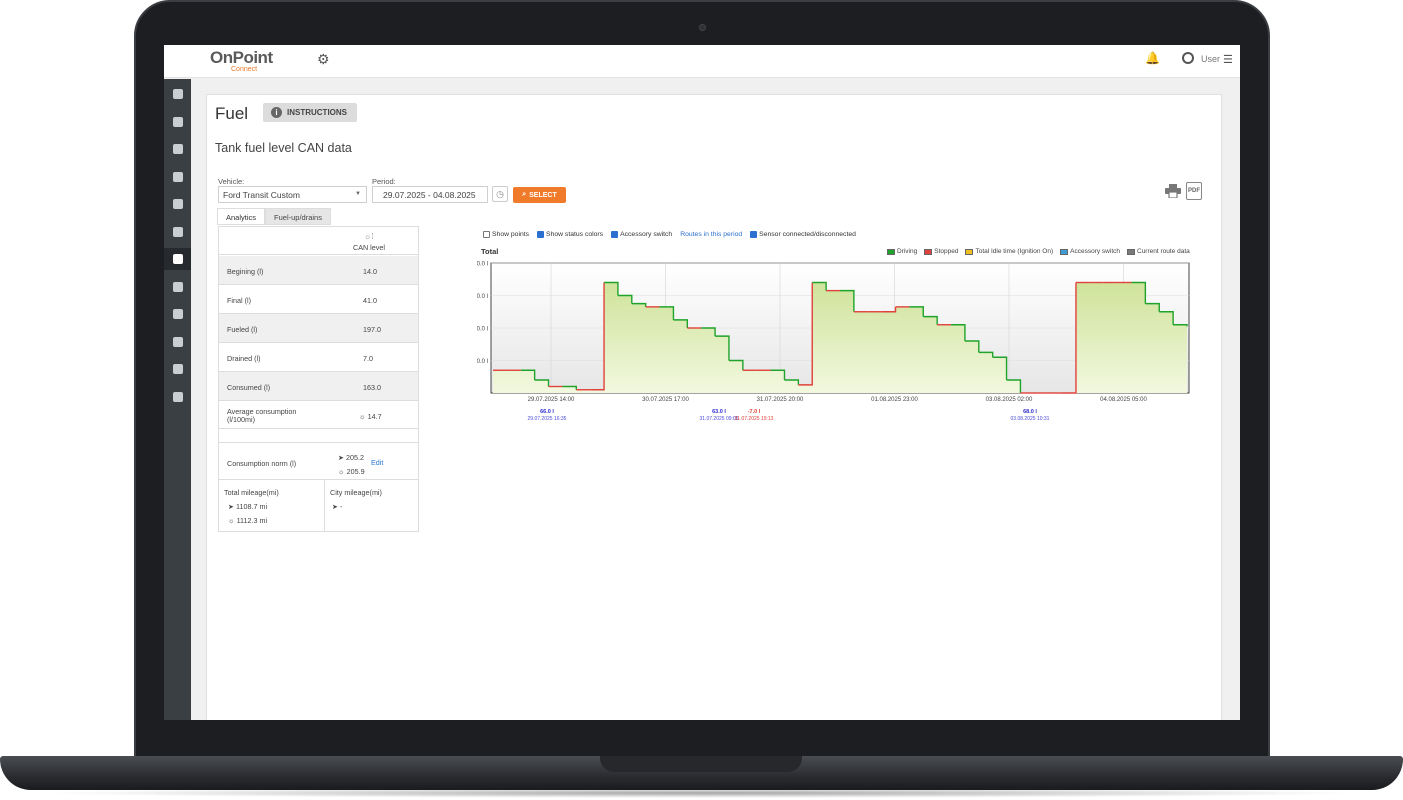  Describe the element at coordinates (370, 271) in the screenshot. I see `row-value: 14.0` at that location.